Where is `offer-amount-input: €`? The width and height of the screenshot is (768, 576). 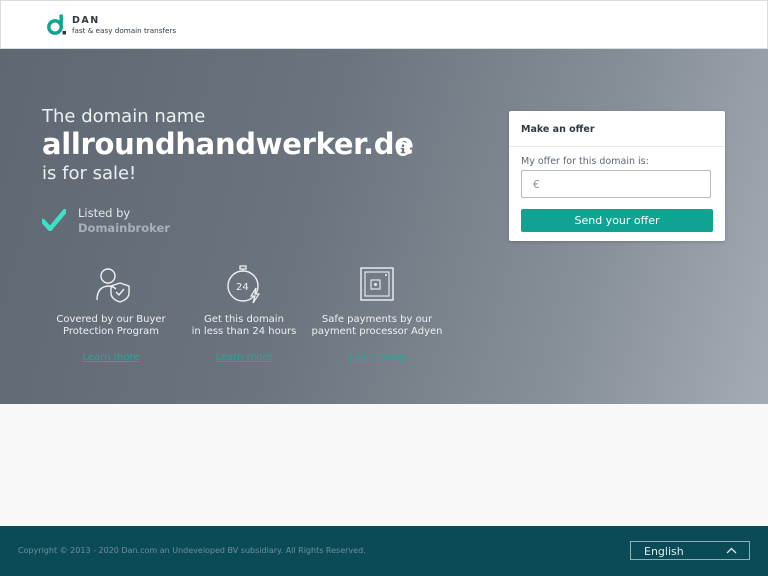
offer-amount-input: € is located at coordinates (616, 184).